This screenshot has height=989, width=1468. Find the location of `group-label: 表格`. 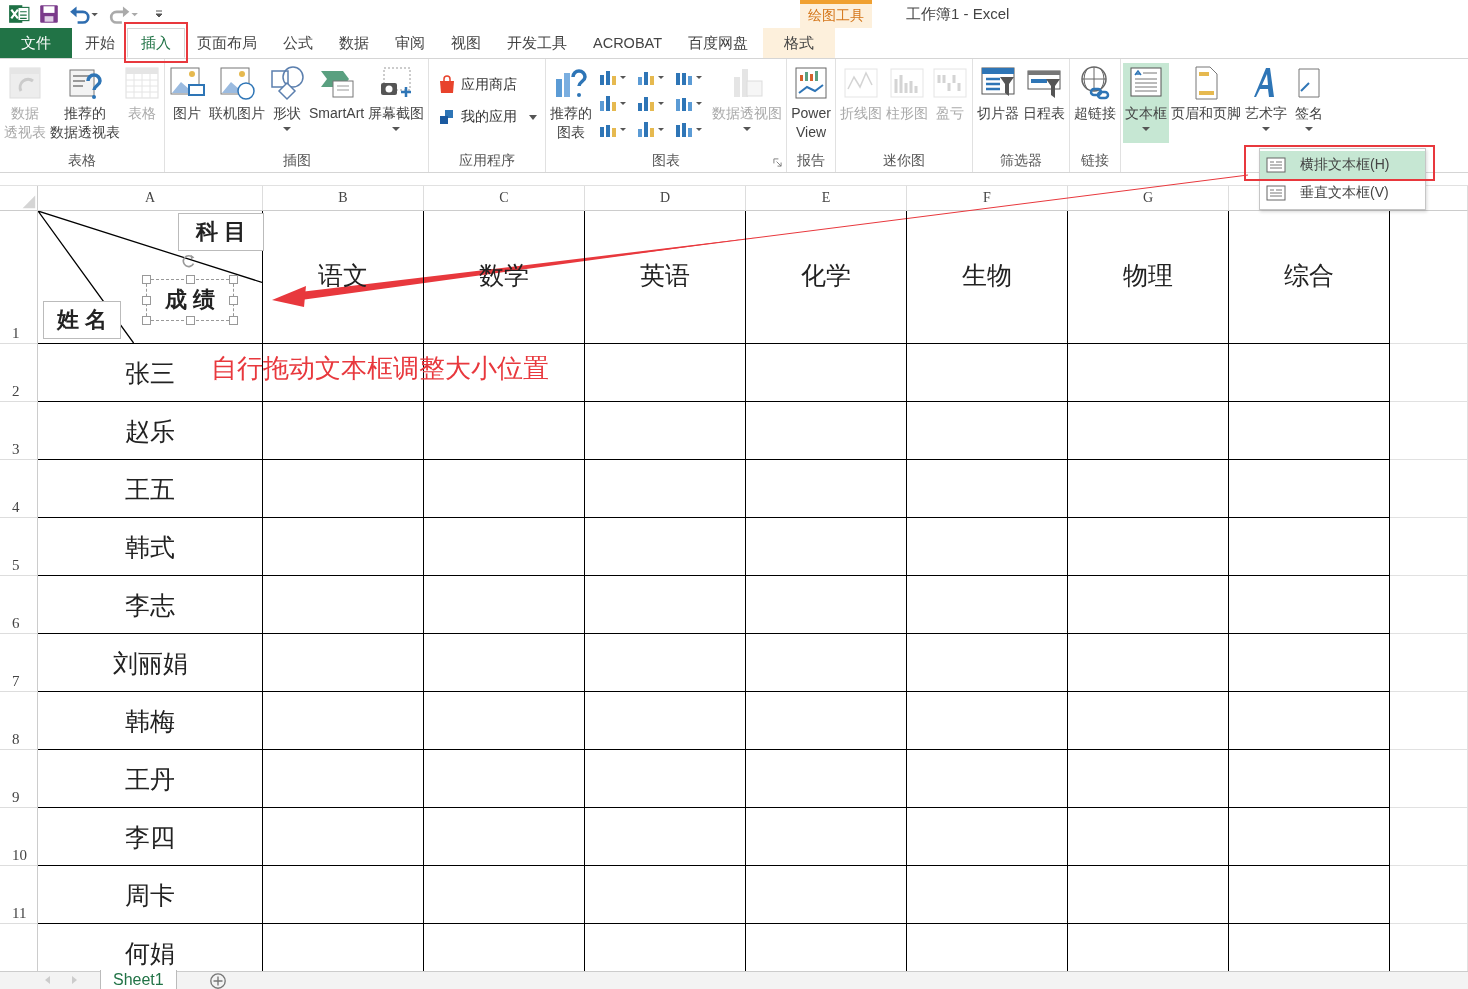

group-label: 表格 is located at coordinates (82, 161).